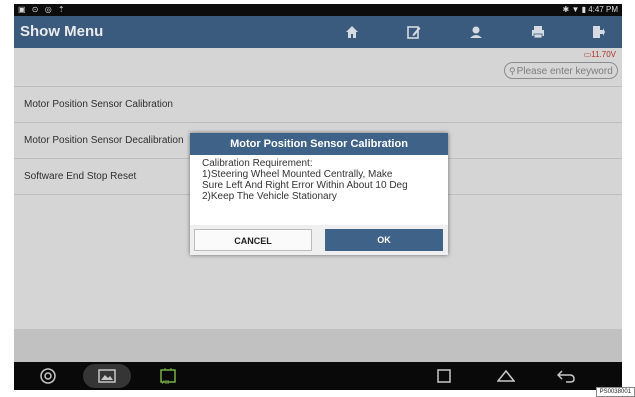 This screenshot has width=635, height=397. What do you see at coordinates (590, 9) in the screenshot?
I see `status-icons-right: ✱ ▼ ▮ 4:47 PM` at bounding box center [590, 9].